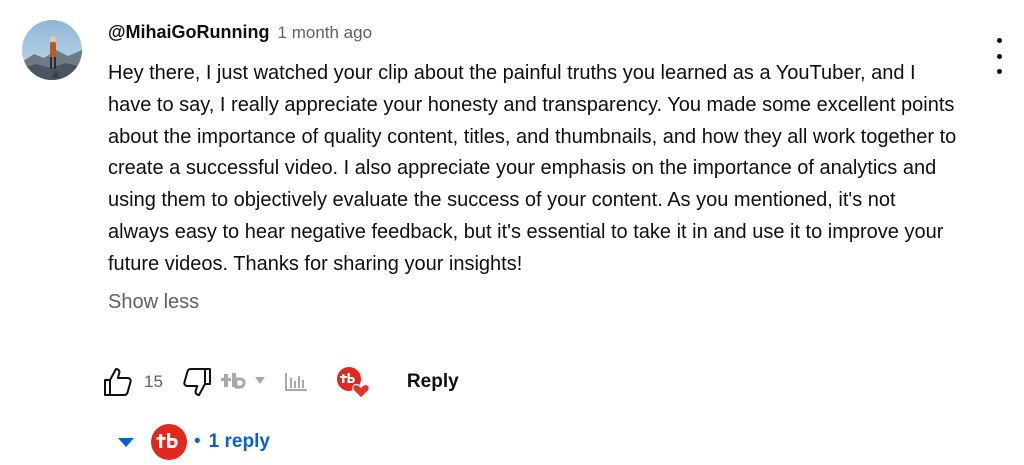 The height and width of the screenshot is (465, 1024). I want to click on view-replies-button: • 1 reply, so click(193, 442).